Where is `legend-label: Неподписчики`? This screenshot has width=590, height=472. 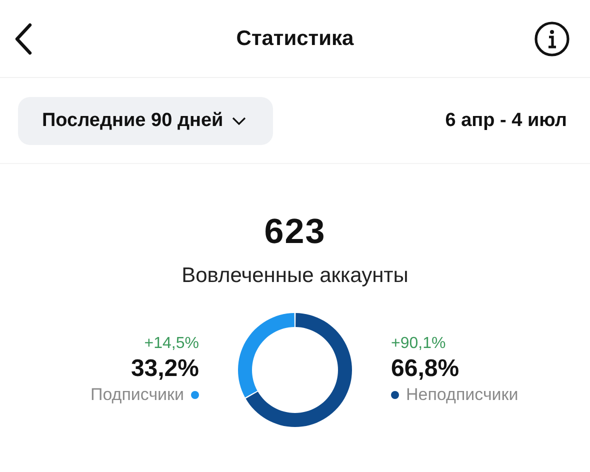
legend-label: Неподписчики is located at coordinates (462, 395).